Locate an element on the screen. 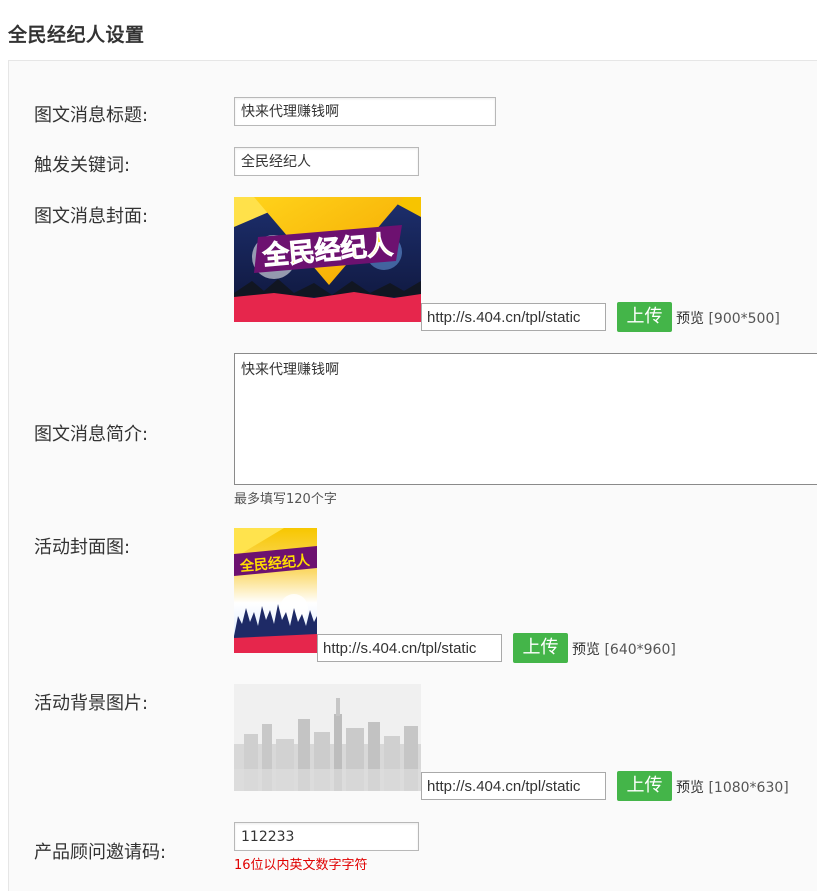 The height and width of the screenshot is (891, 817). cover-upload-button: 上传 is located at coordinates (644, 317).